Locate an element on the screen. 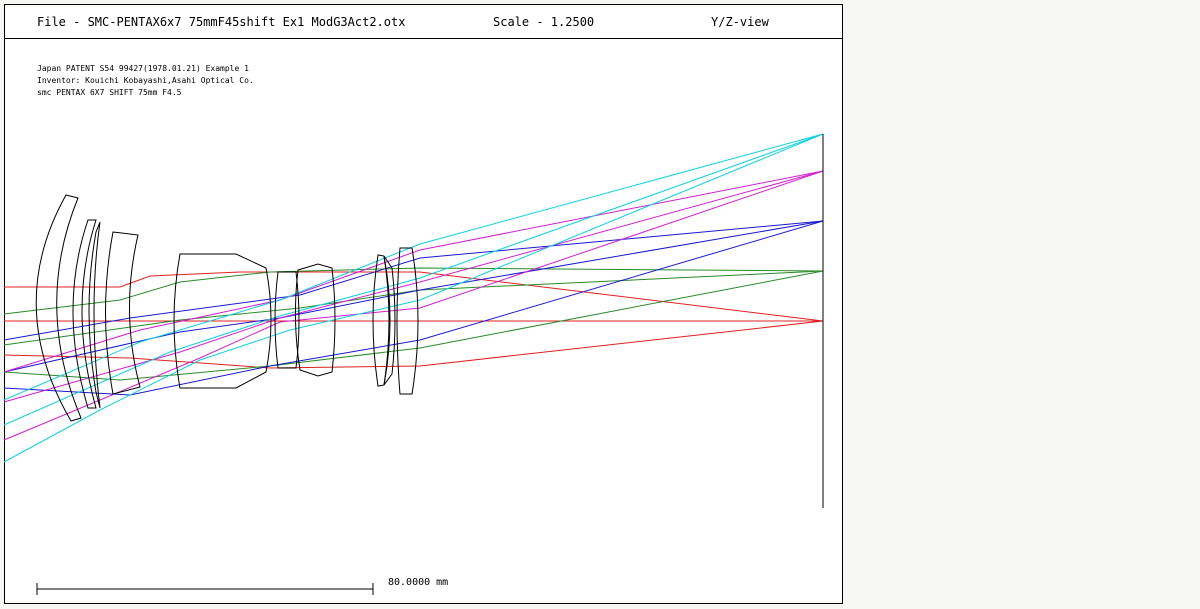 The image size is (1200, 609). scale-bar-label: 80.0000 mm is located at coordinates (418, 582).